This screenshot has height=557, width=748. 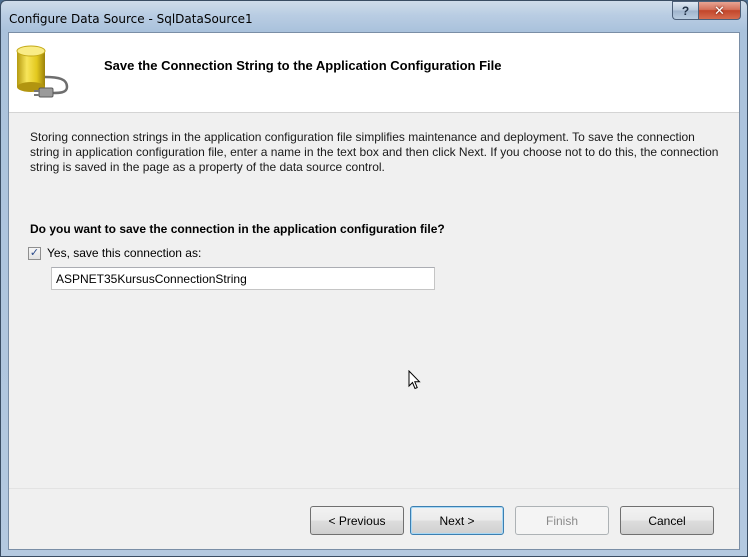 I want to click on previous-button: < Previous, so click(x=357, y=520).